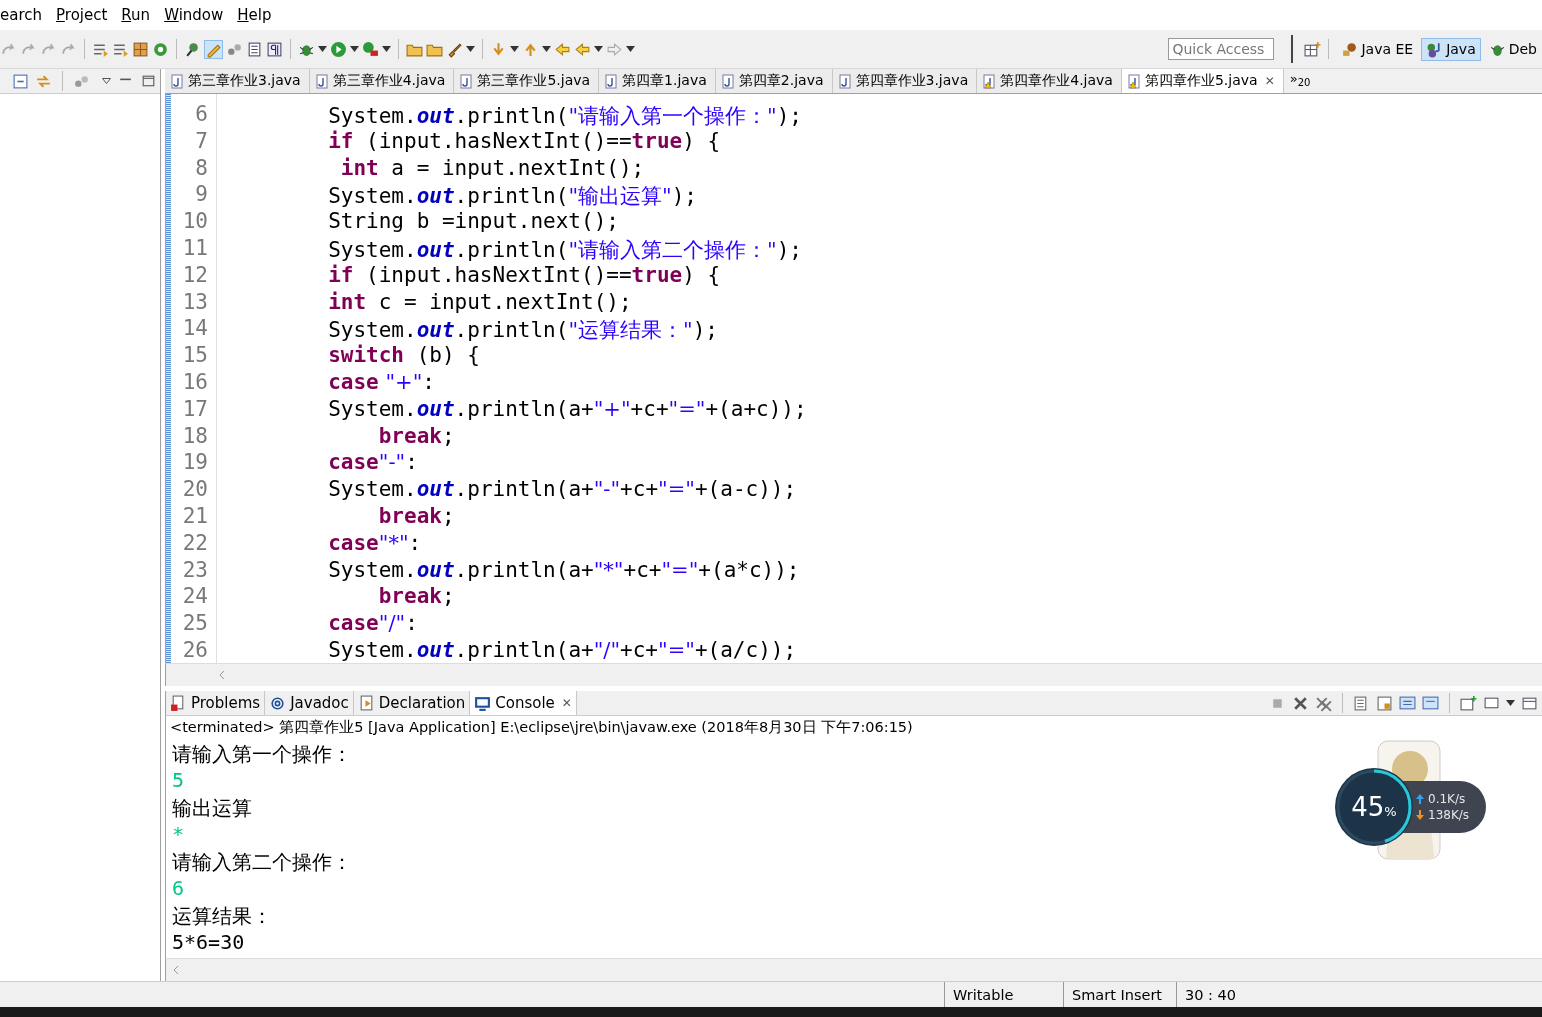 This screenshot has height=1017, width=1542. I want to click on console-line: 输出运算, so click(212, 808).